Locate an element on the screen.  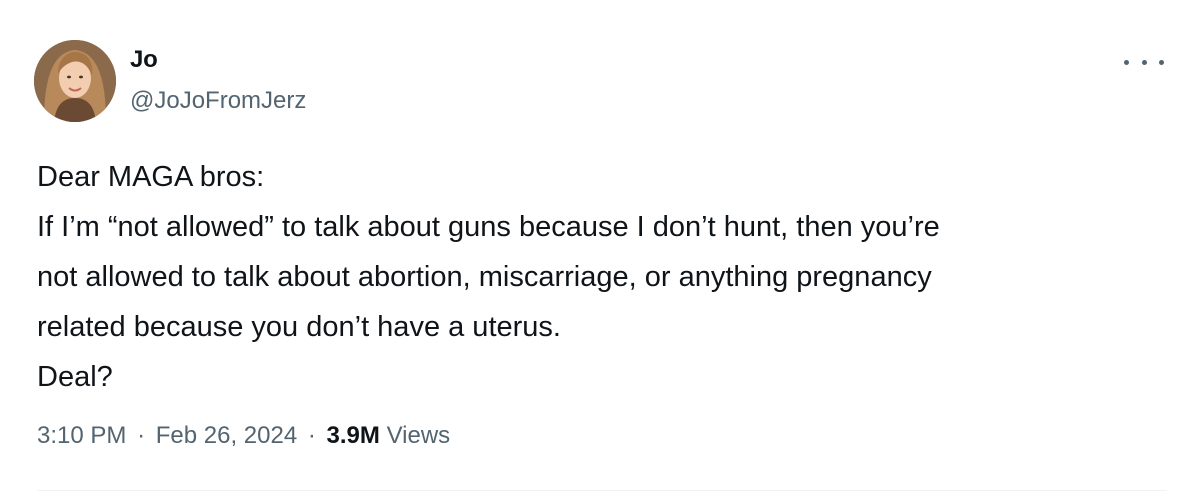
divider is located at coordinates (602, 490).